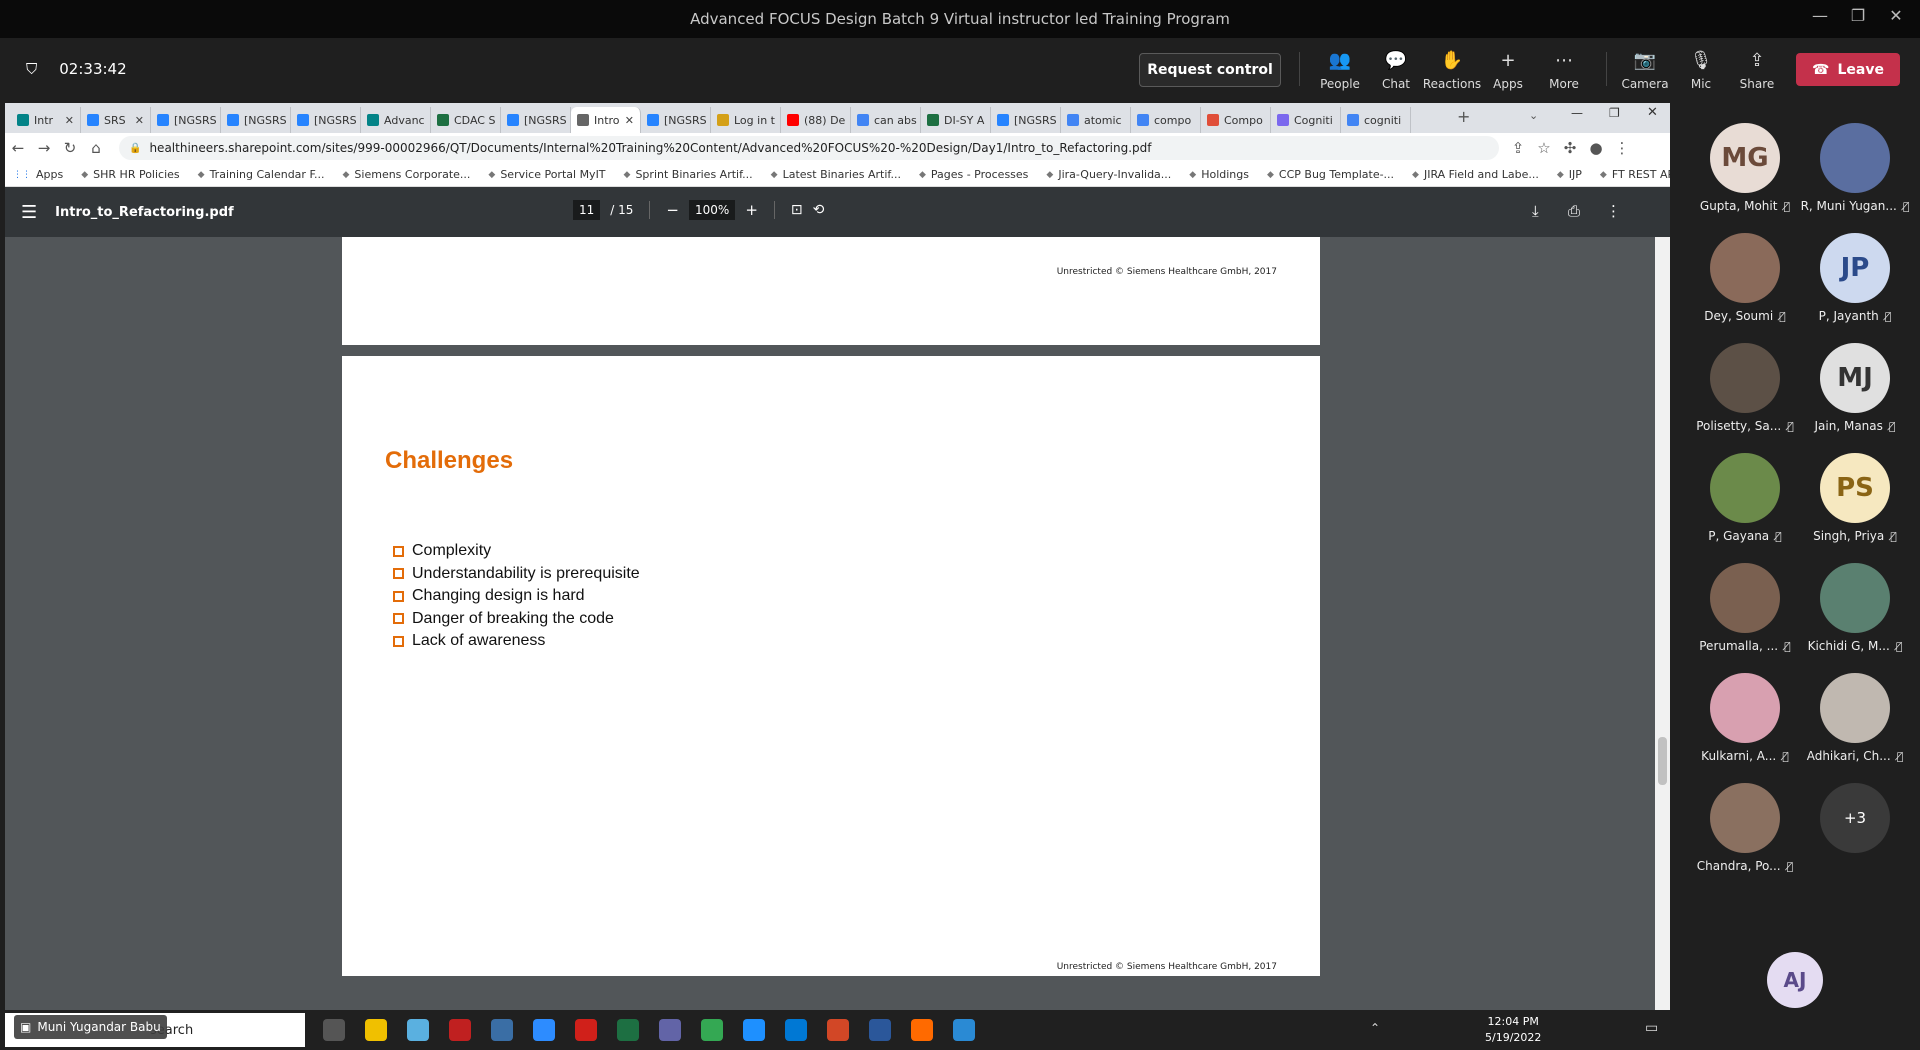 This screenshot has height=1050, width=1920. What do you see at coordinates (38, 174) in the screenshot?
I see `bookmark-item: ⋮⋮ Apps` at bounding box center [38, 174].